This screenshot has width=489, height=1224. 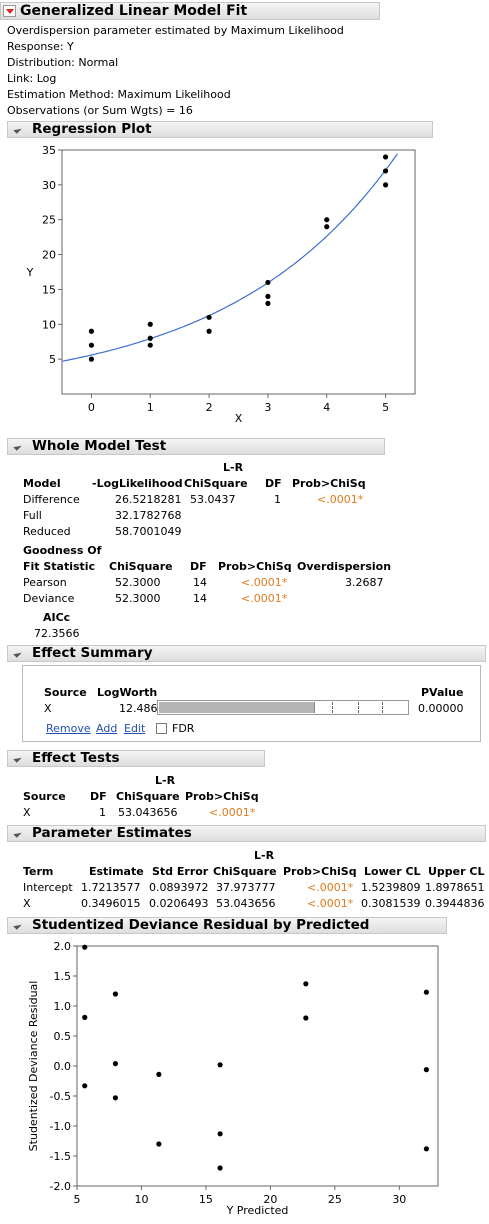 I want to click on col-header-loglik: -LogLikelihood, so click(x=137, y=483).